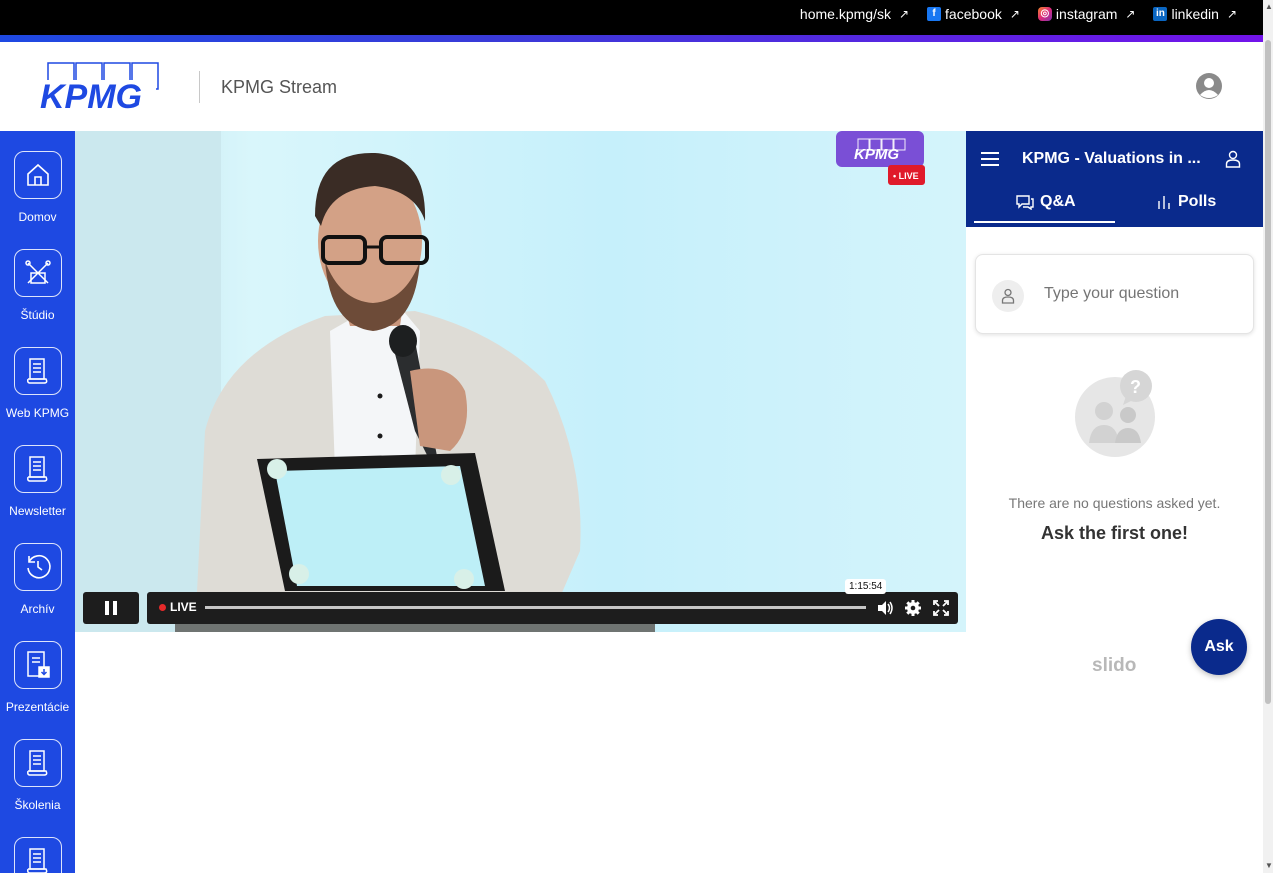 The image size is (1273, 873). I want to click on sidebar-item-newsletter: Newsletter, so click(37, 481).